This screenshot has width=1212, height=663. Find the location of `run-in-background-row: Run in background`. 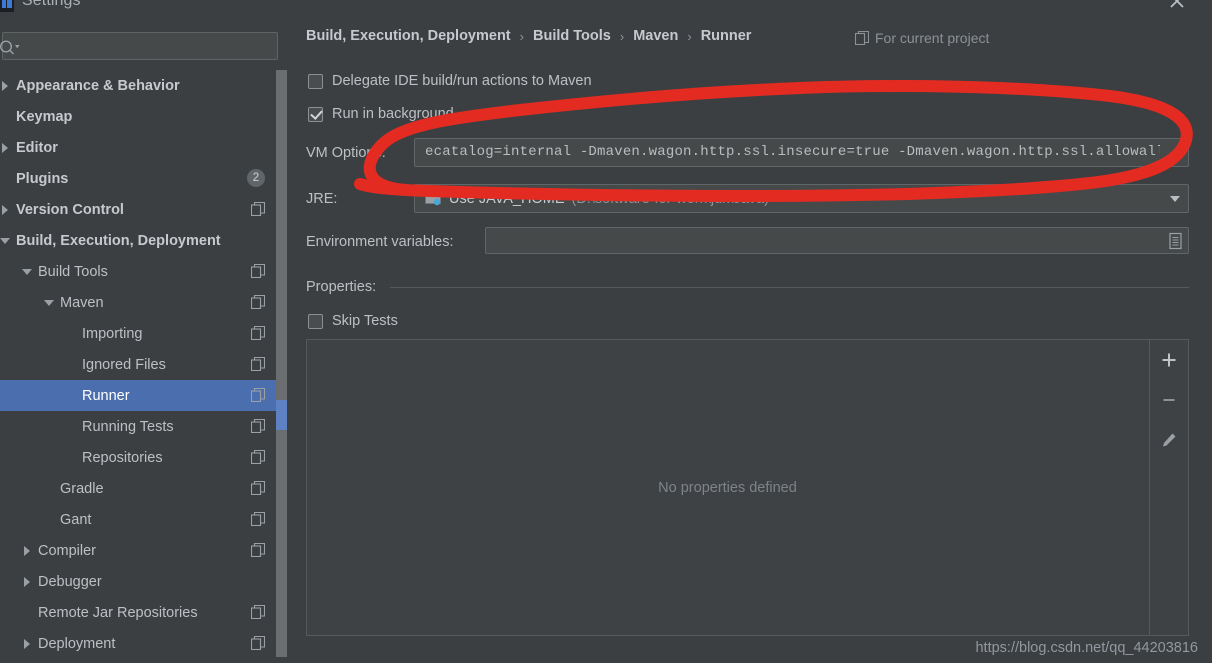

run-in-background-row: Run in background is located at coordinates (381, 114).